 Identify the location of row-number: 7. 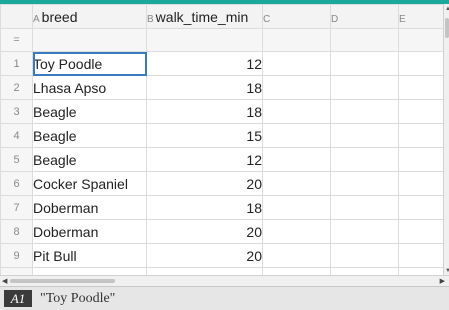
(16, 207).